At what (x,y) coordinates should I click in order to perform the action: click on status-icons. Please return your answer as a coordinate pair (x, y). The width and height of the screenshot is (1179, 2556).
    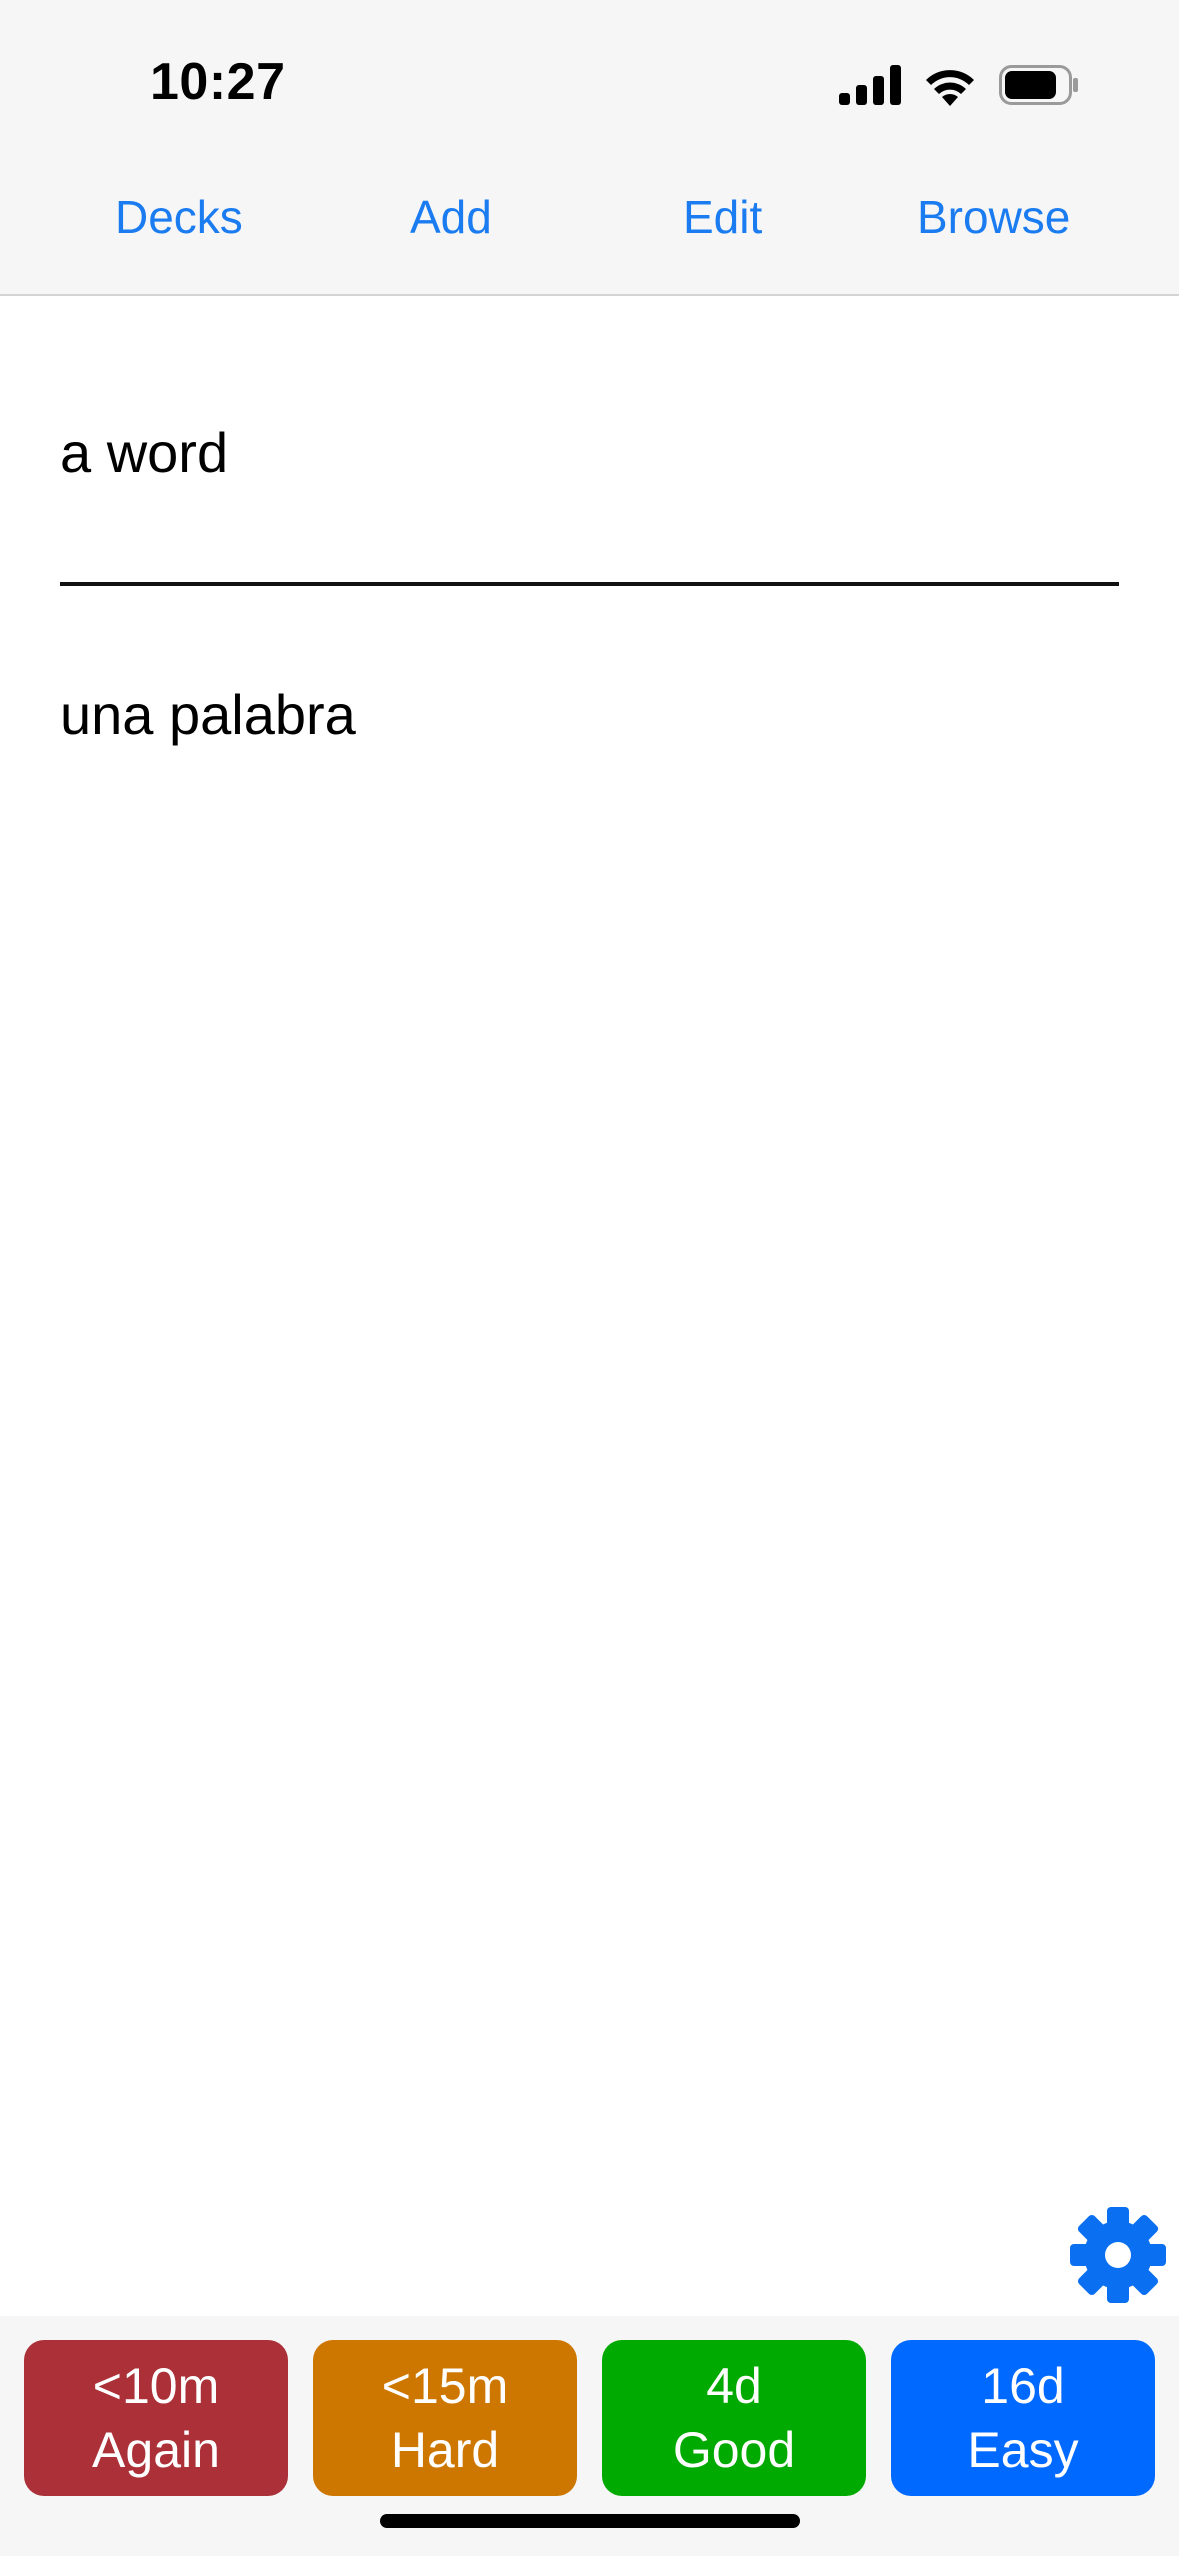
    Looking at the image, I should click on (959, 87).